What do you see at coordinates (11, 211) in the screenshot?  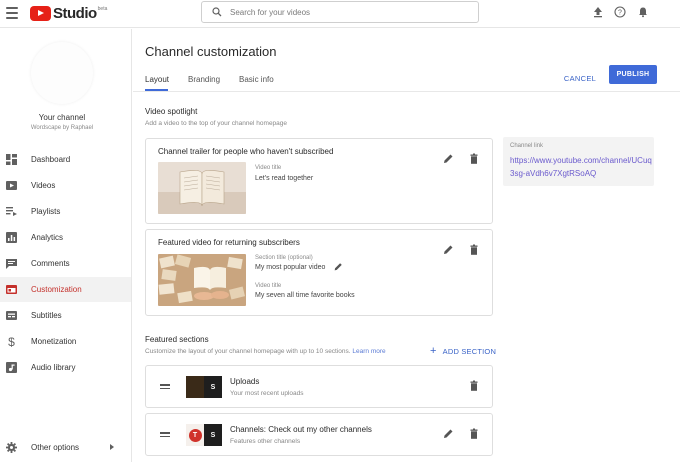 I see `playlists-icon` at bounding box center [11, 211].